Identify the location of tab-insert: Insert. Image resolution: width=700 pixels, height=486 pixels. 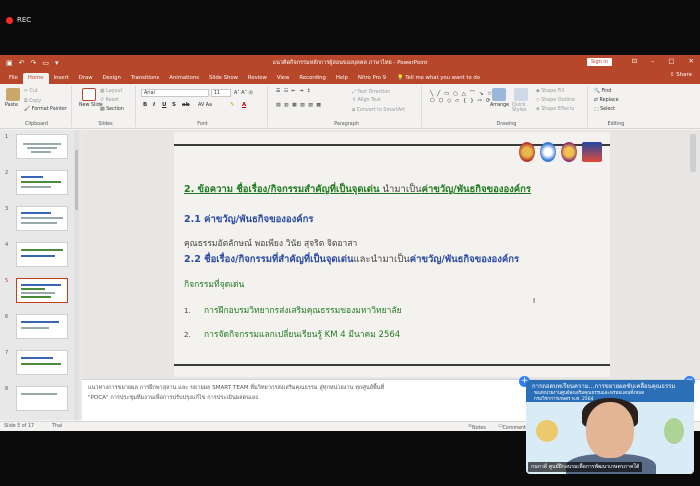
(61, 78).